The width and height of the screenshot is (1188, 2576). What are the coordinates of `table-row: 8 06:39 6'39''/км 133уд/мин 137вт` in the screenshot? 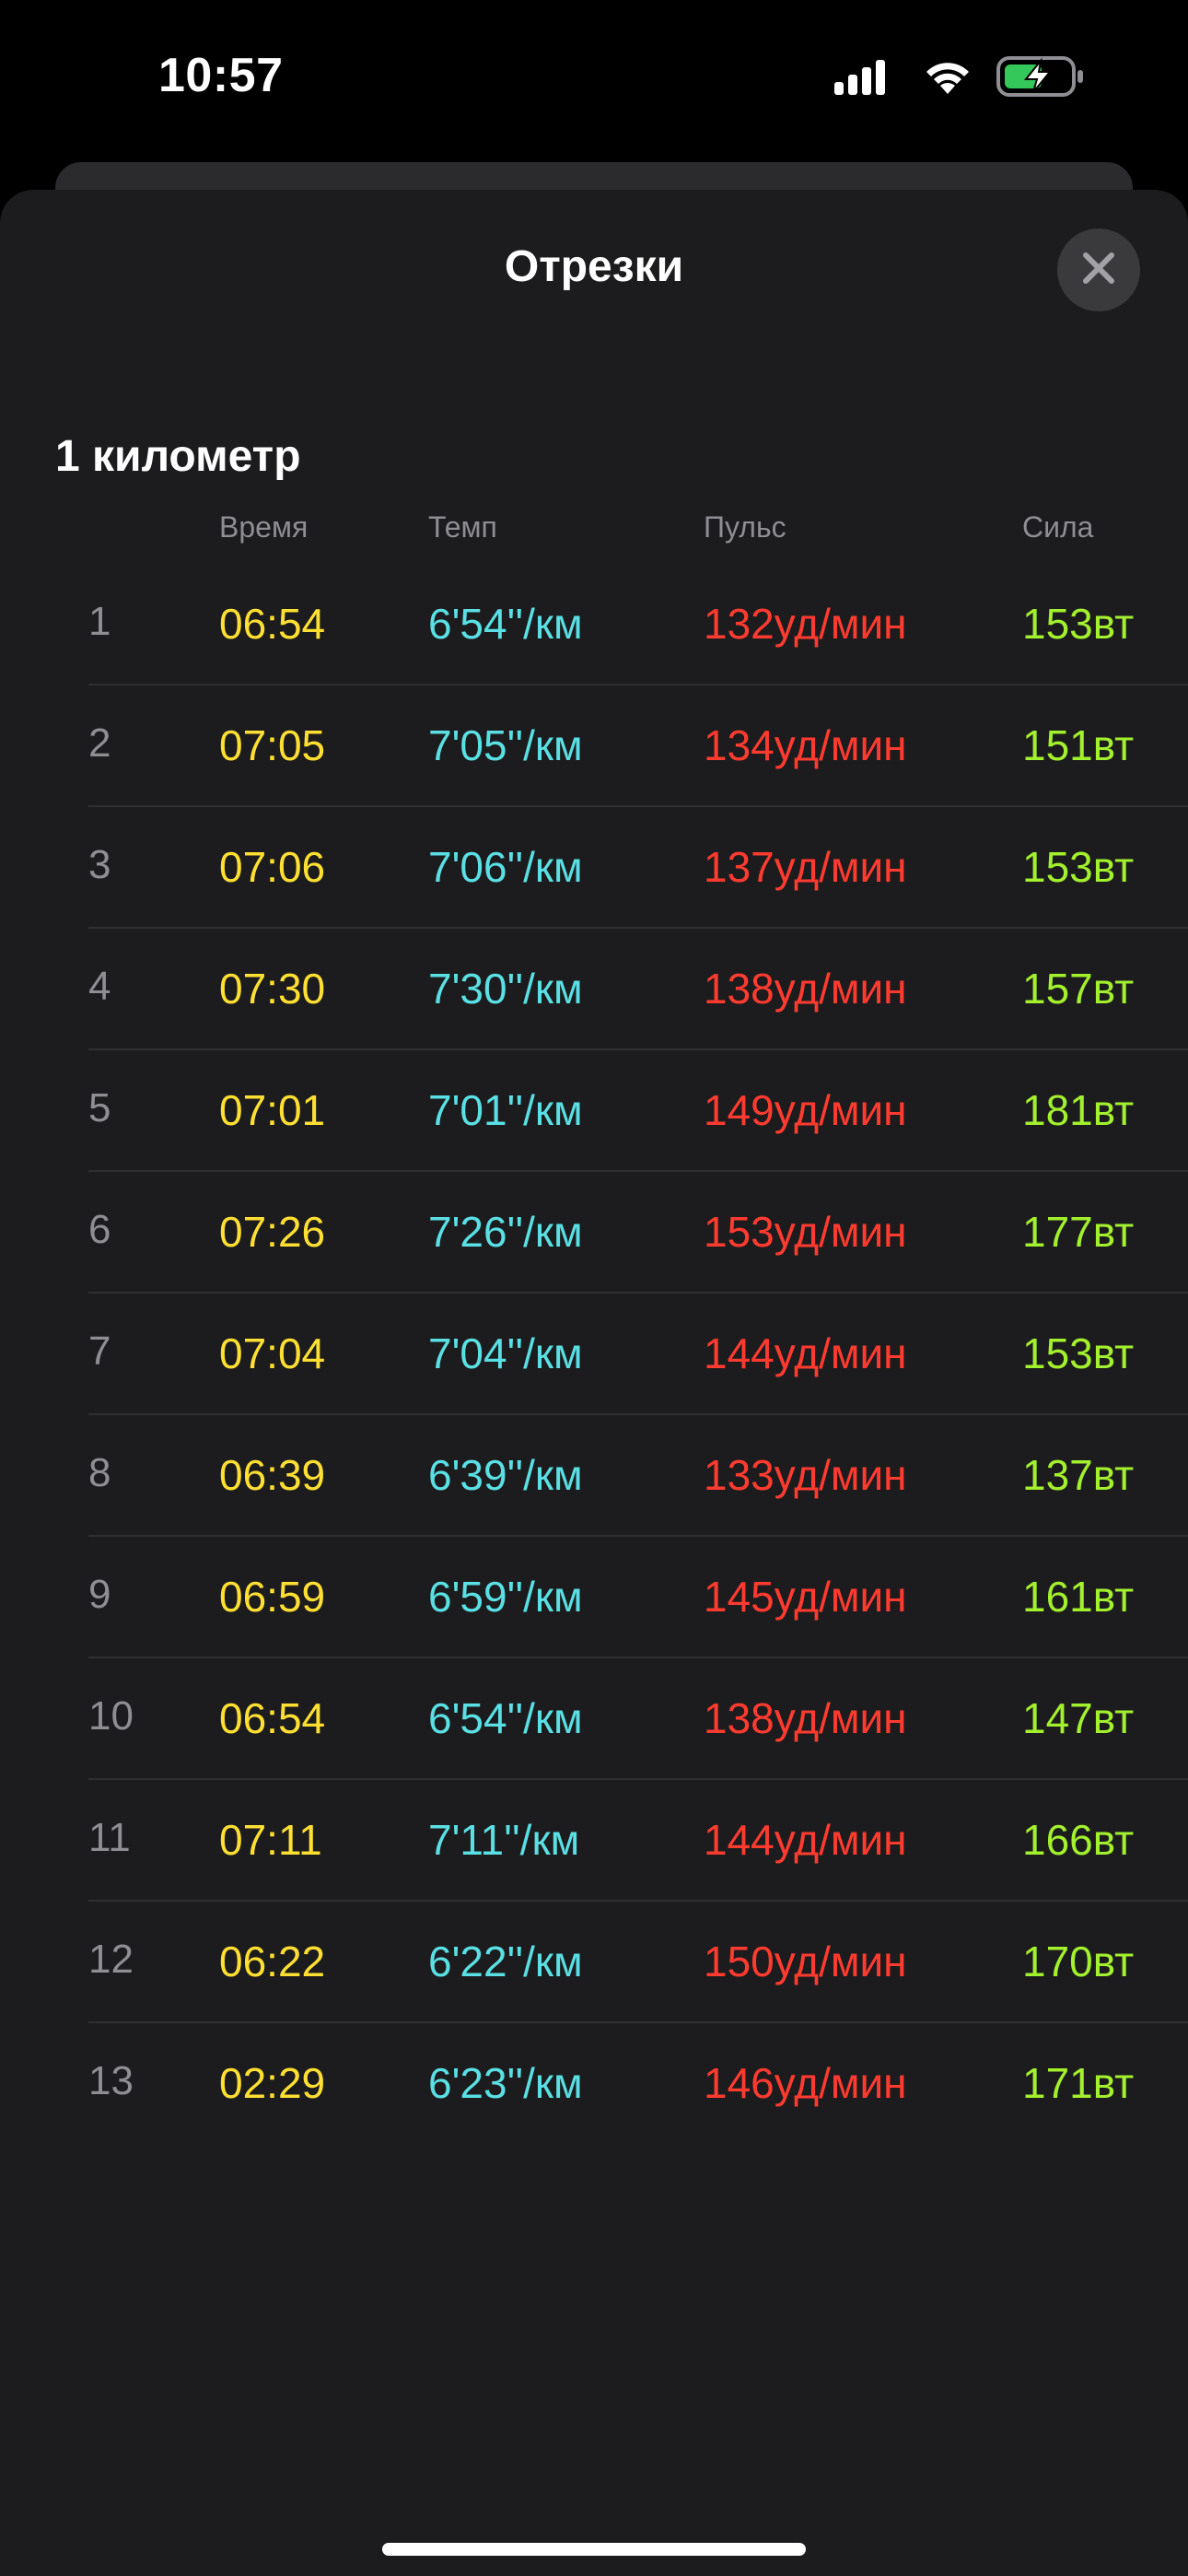 It's located at (594, 1476).